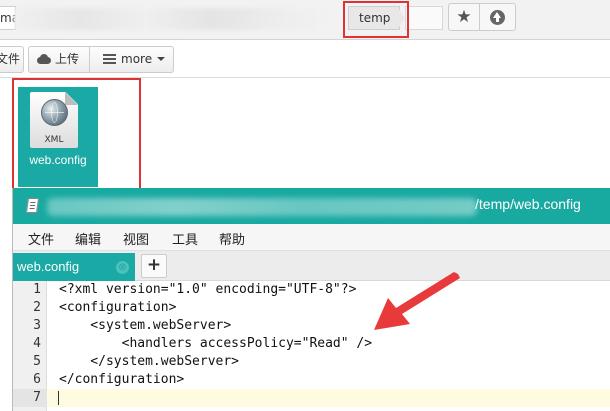 This screenshot has width=610, height=411. What do you see at coordinates (216, 343) in the screenshot?
I see `line-text: <handlers accessPolicy="Read" />` at bounding box center [216, 343].